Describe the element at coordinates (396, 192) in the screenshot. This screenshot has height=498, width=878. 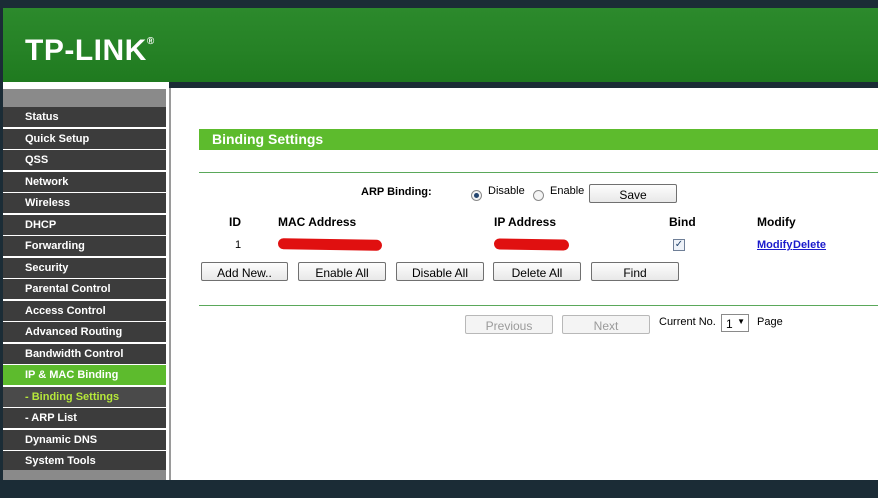
I see `arp-binding-label: ARP Binding:` at that location.